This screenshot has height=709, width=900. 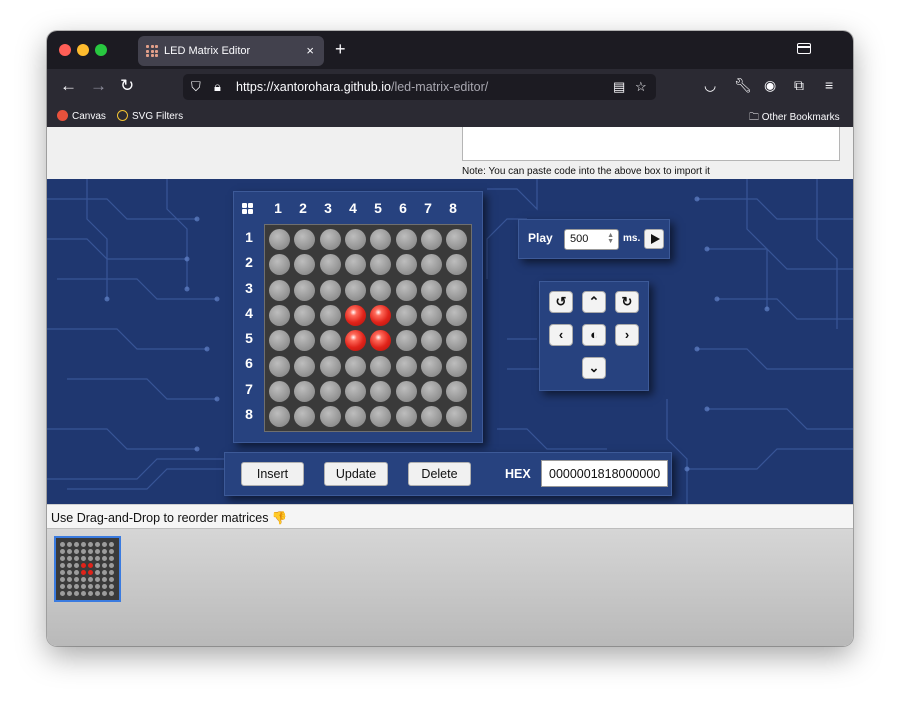 What do you see at coordinates (561, 302) in the screenshot?
I see `rotate-left-button: ↺` at bounding box center [561, 302].